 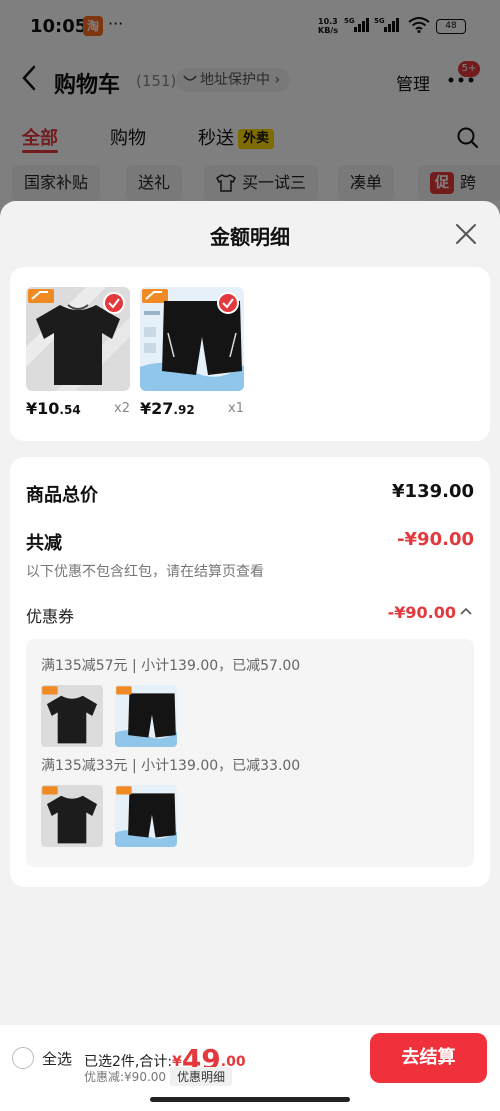 I want to click on coupon-value: -¥90.00, so click(x=422, y=612).